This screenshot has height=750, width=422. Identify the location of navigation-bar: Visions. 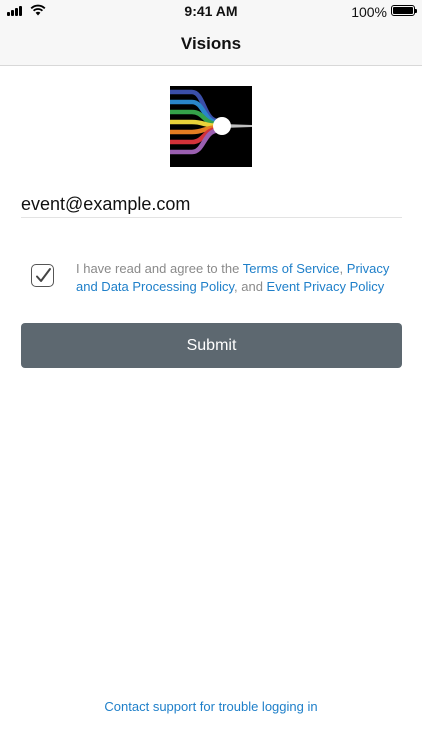
(211, 44).